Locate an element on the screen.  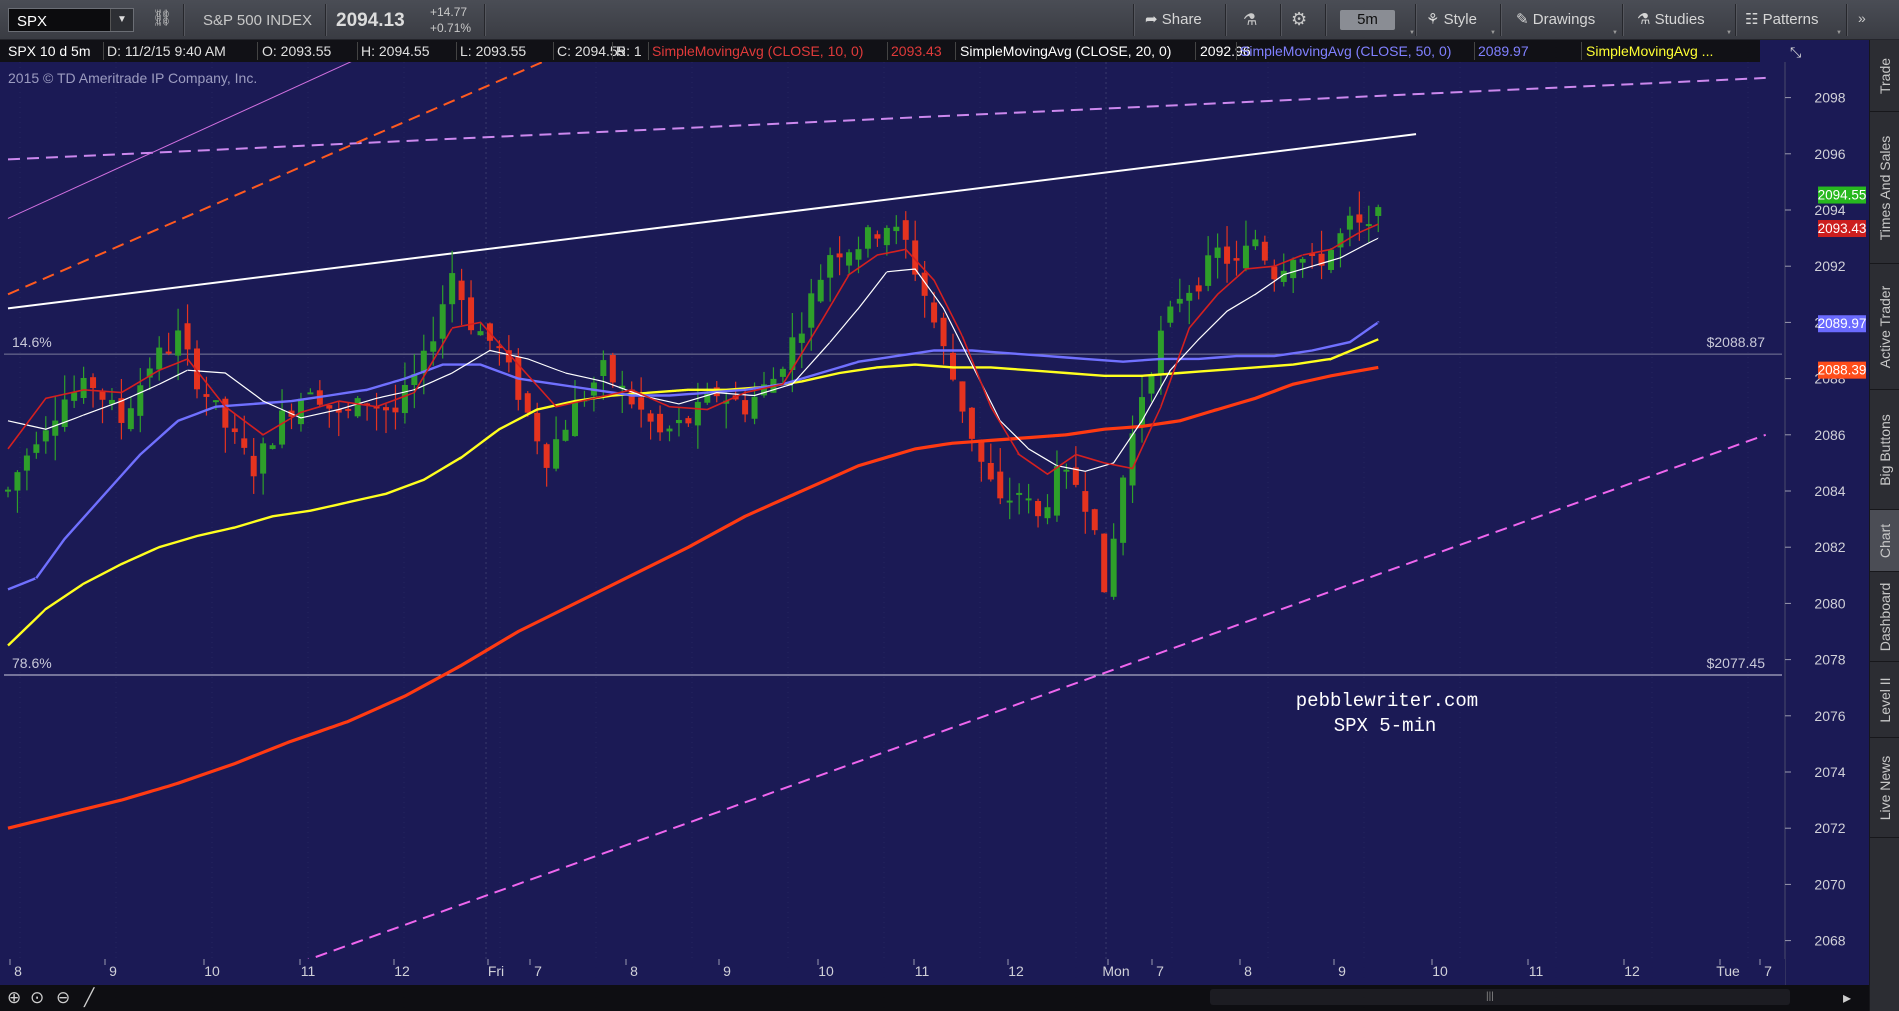
studies-button: ⚗ Studies is located at coordinates (1671, 19).